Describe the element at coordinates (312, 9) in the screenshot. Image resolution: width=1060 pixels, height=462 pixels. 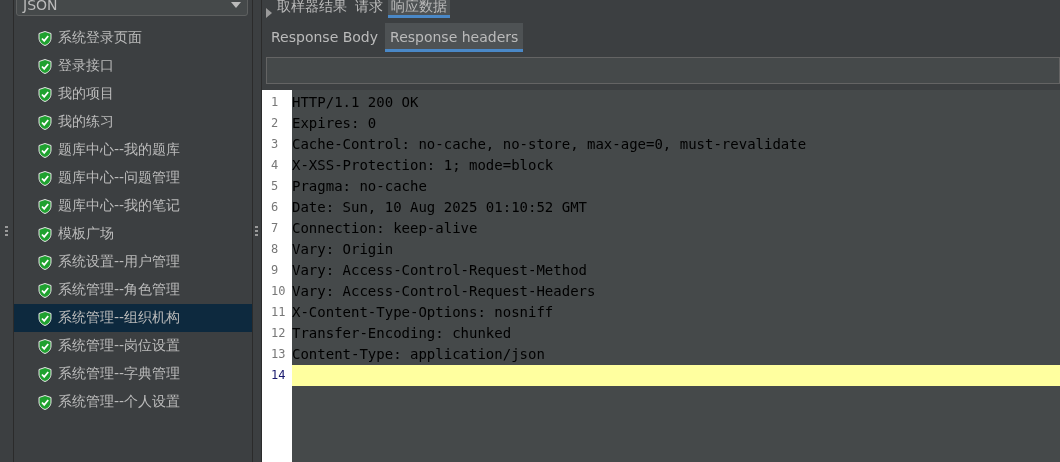
I see `tab: 取样器结果` at that location.